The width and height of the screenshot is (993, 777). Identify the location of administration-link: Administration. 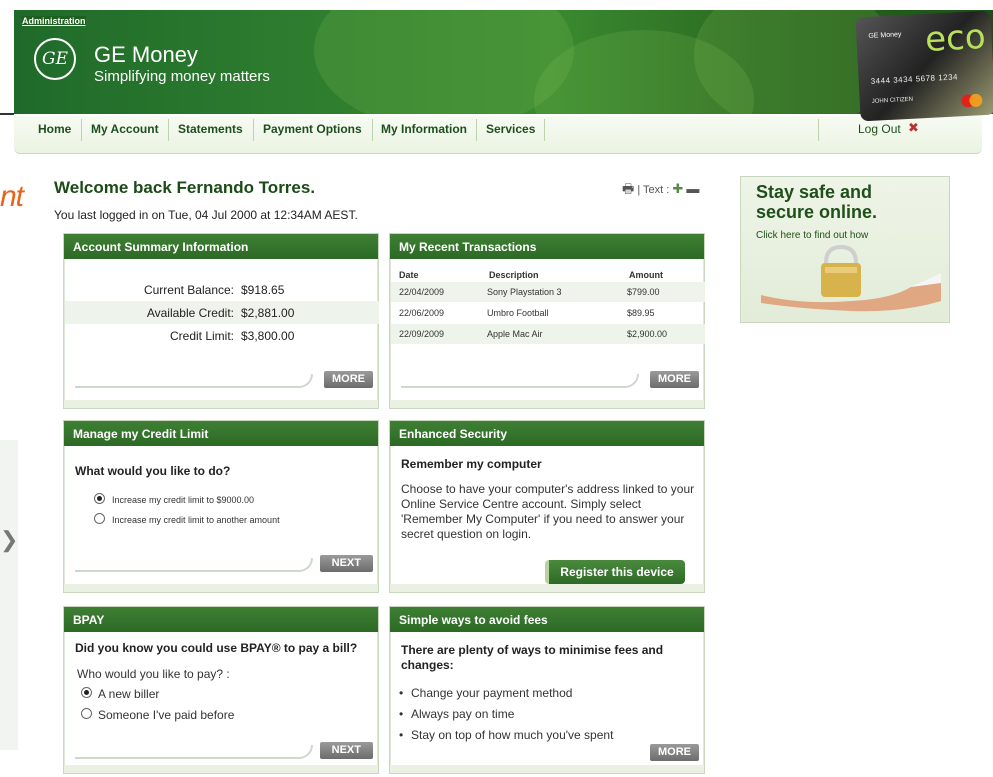
(54, 21).